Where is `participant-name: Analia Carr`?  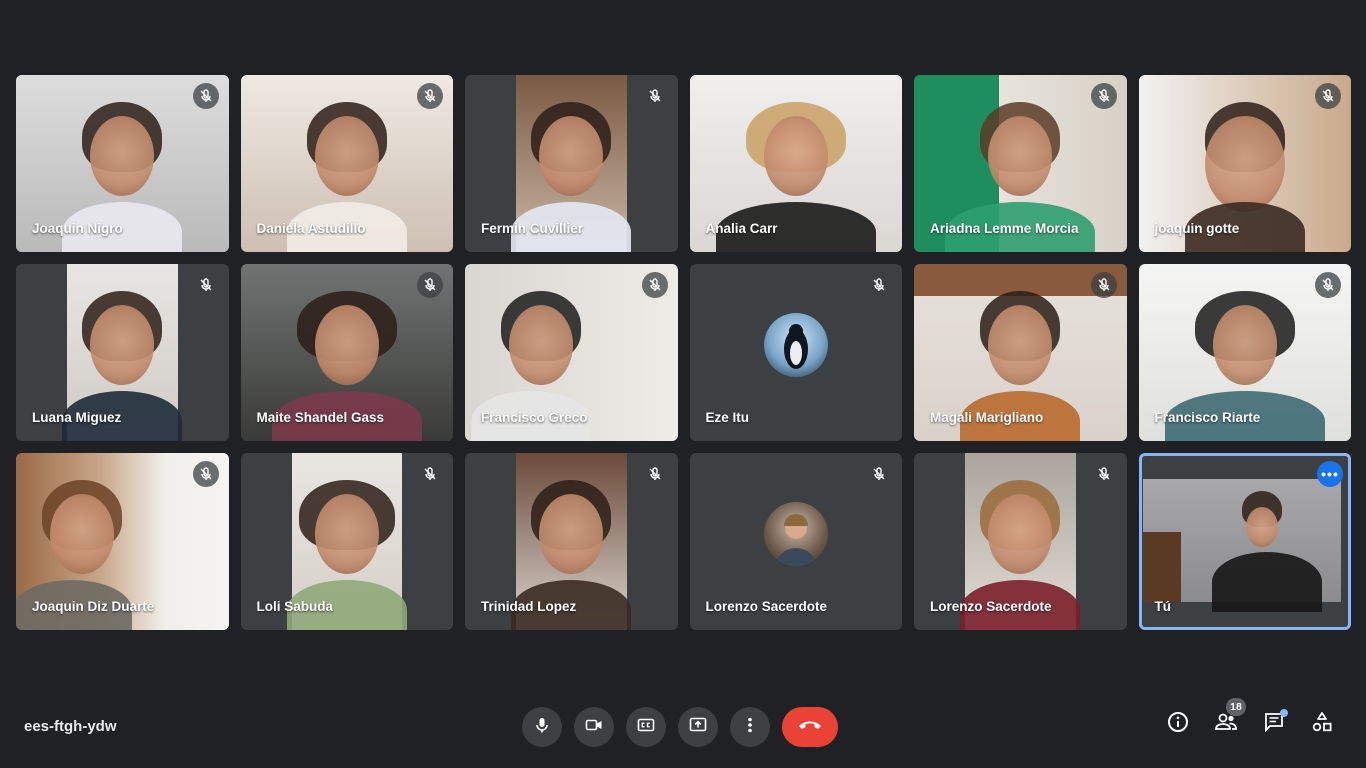
participant-name: Analia Carr is located at coordinates (741, 228).